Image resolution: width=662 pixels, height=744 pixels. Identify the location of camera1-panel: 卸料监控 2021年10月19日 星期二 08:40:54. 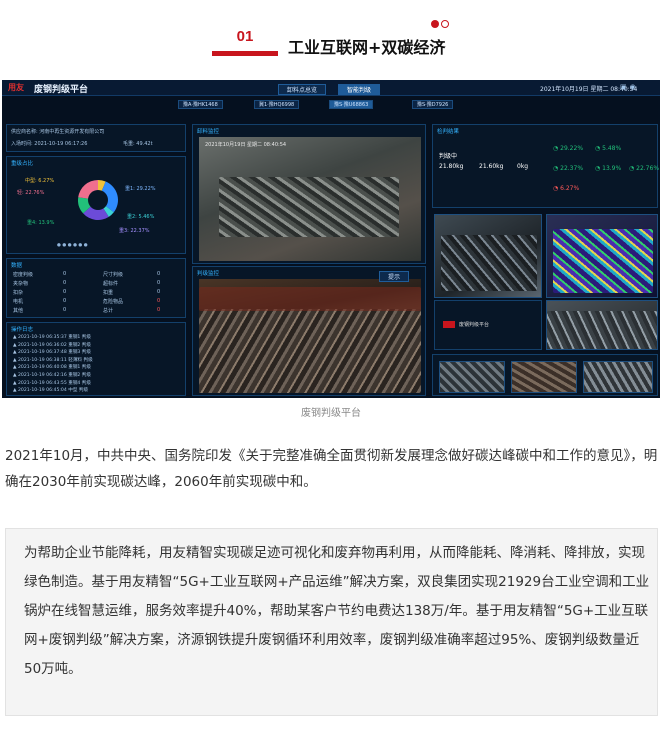
(309, 194).